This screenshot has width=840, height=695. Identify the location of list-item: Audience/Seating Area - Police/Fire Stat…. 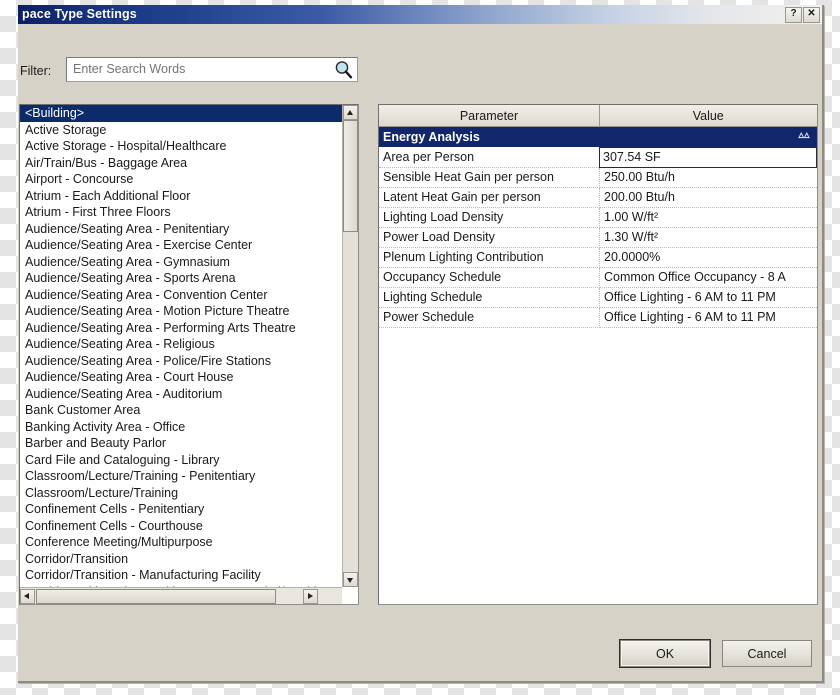
(181, 361).